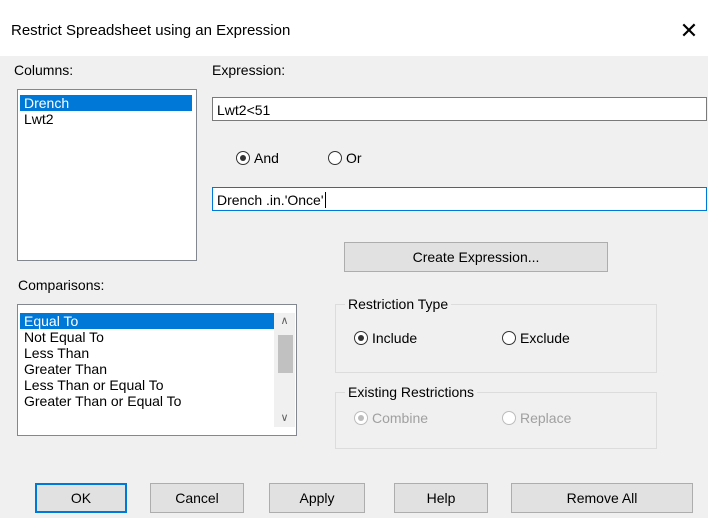 This screenshot has width=708, height=518. What do you see at coordinates (496, 416) in the screenshot?
I see `existing-restrictions-group: Existing Restrictions Combine Replace` at bounding box center [496, 416].